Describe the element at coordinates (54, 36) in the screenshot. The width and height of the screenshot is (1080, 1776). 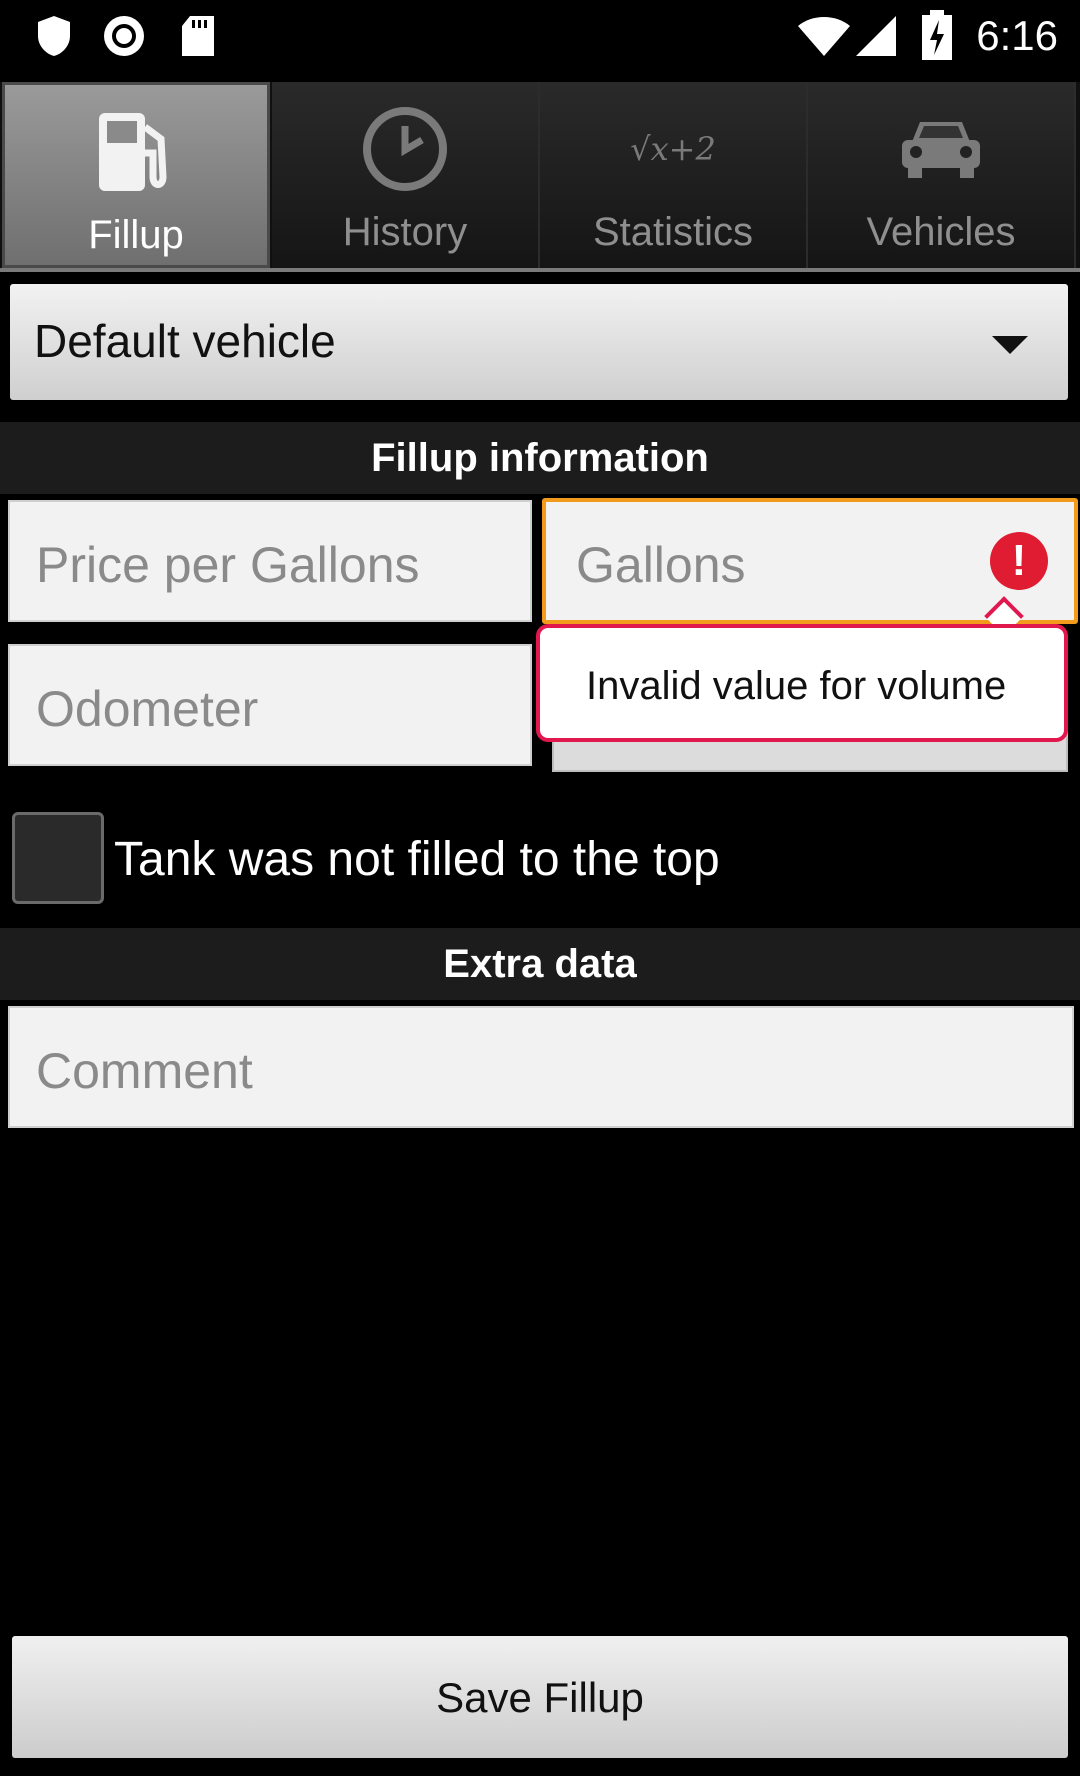
I see `shield-icon` at that location.